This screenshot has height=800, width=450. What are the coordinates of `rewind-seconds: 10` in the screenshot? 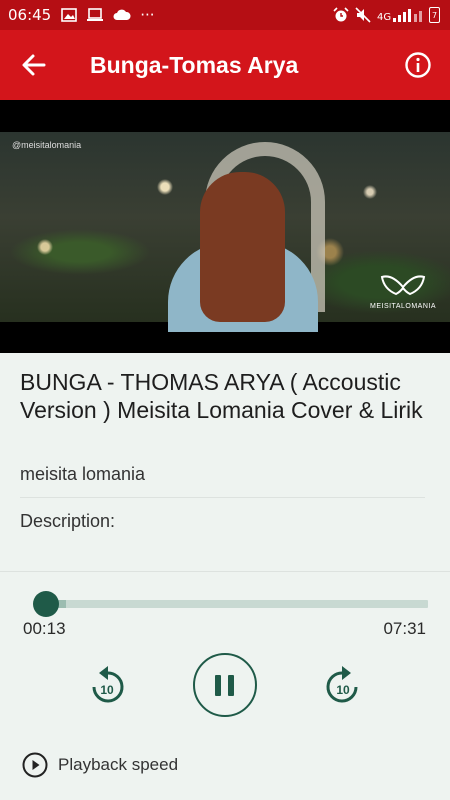 It's located at (107, 690).